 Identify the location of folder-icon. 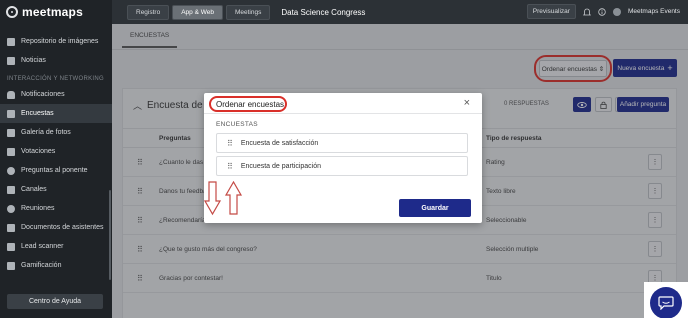
(11, 41).